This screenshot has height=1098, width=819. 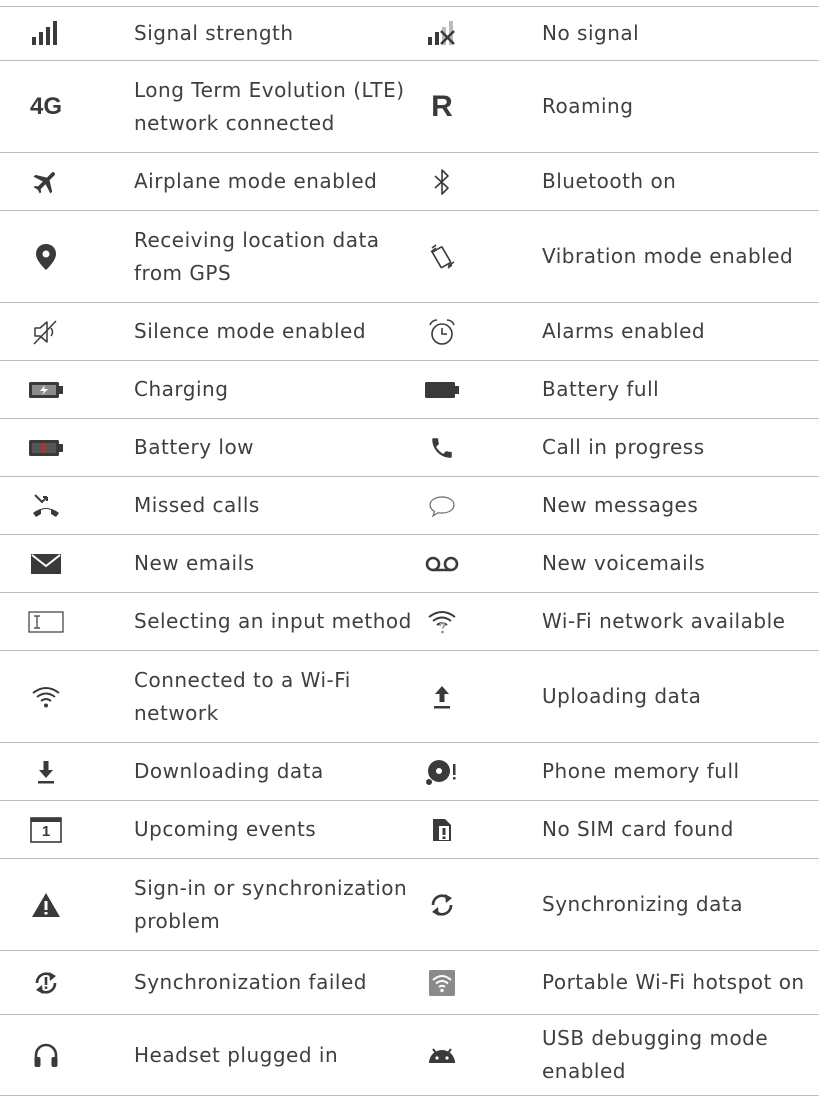 What do you see at coordinates (620, 505) in the screenshot?
I see `icon-description: New messages` at bounding box center [620, 505].